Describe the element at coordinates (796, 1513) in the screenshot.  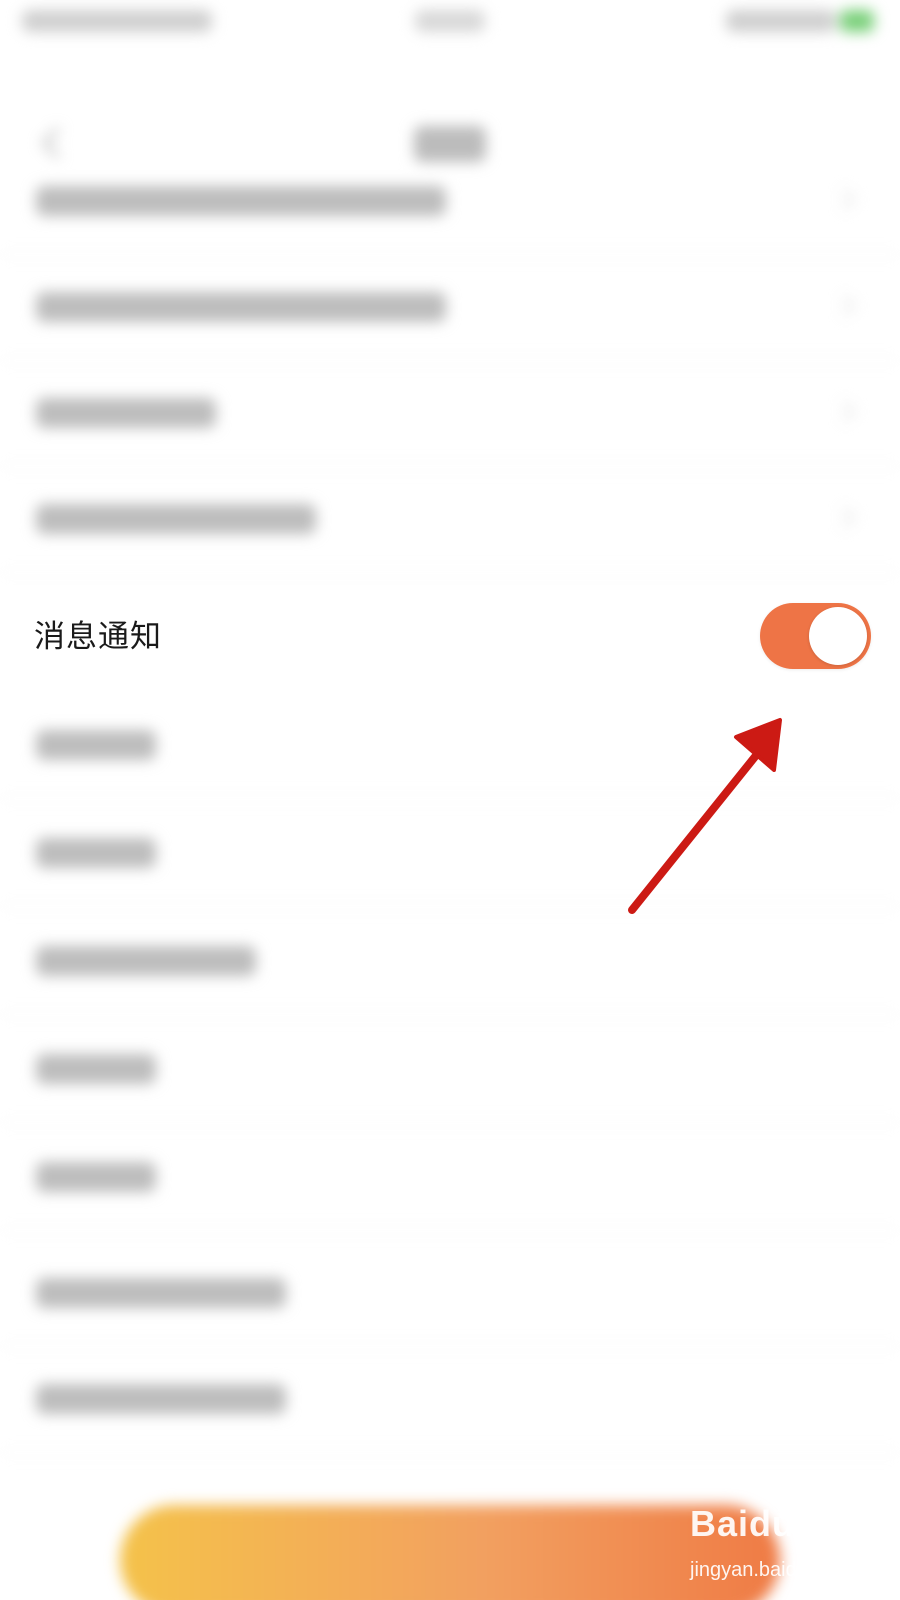
I see `paw-icon` at that location.